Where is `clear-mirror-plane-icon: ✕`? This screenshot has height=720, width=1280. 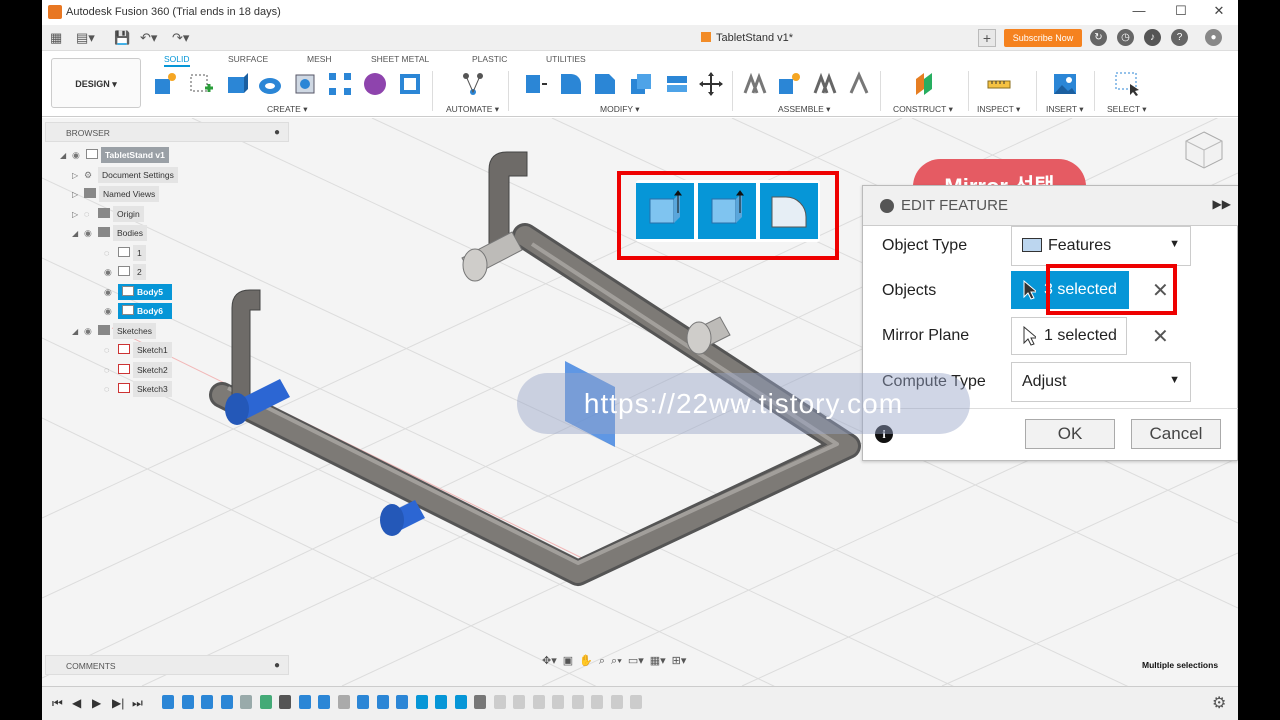
clear-mirror-plane-icon: ✕ is located at coordinates (1160, 336).